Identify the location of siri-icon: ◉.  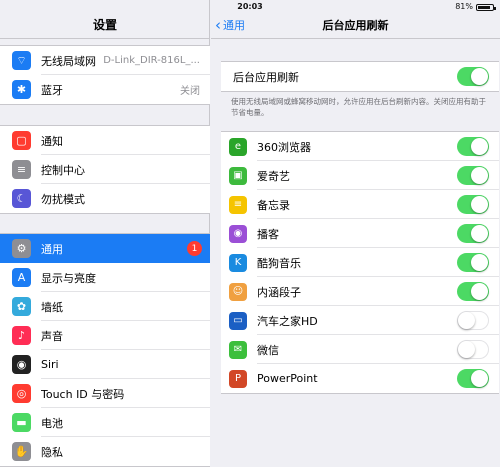
(21, 364).